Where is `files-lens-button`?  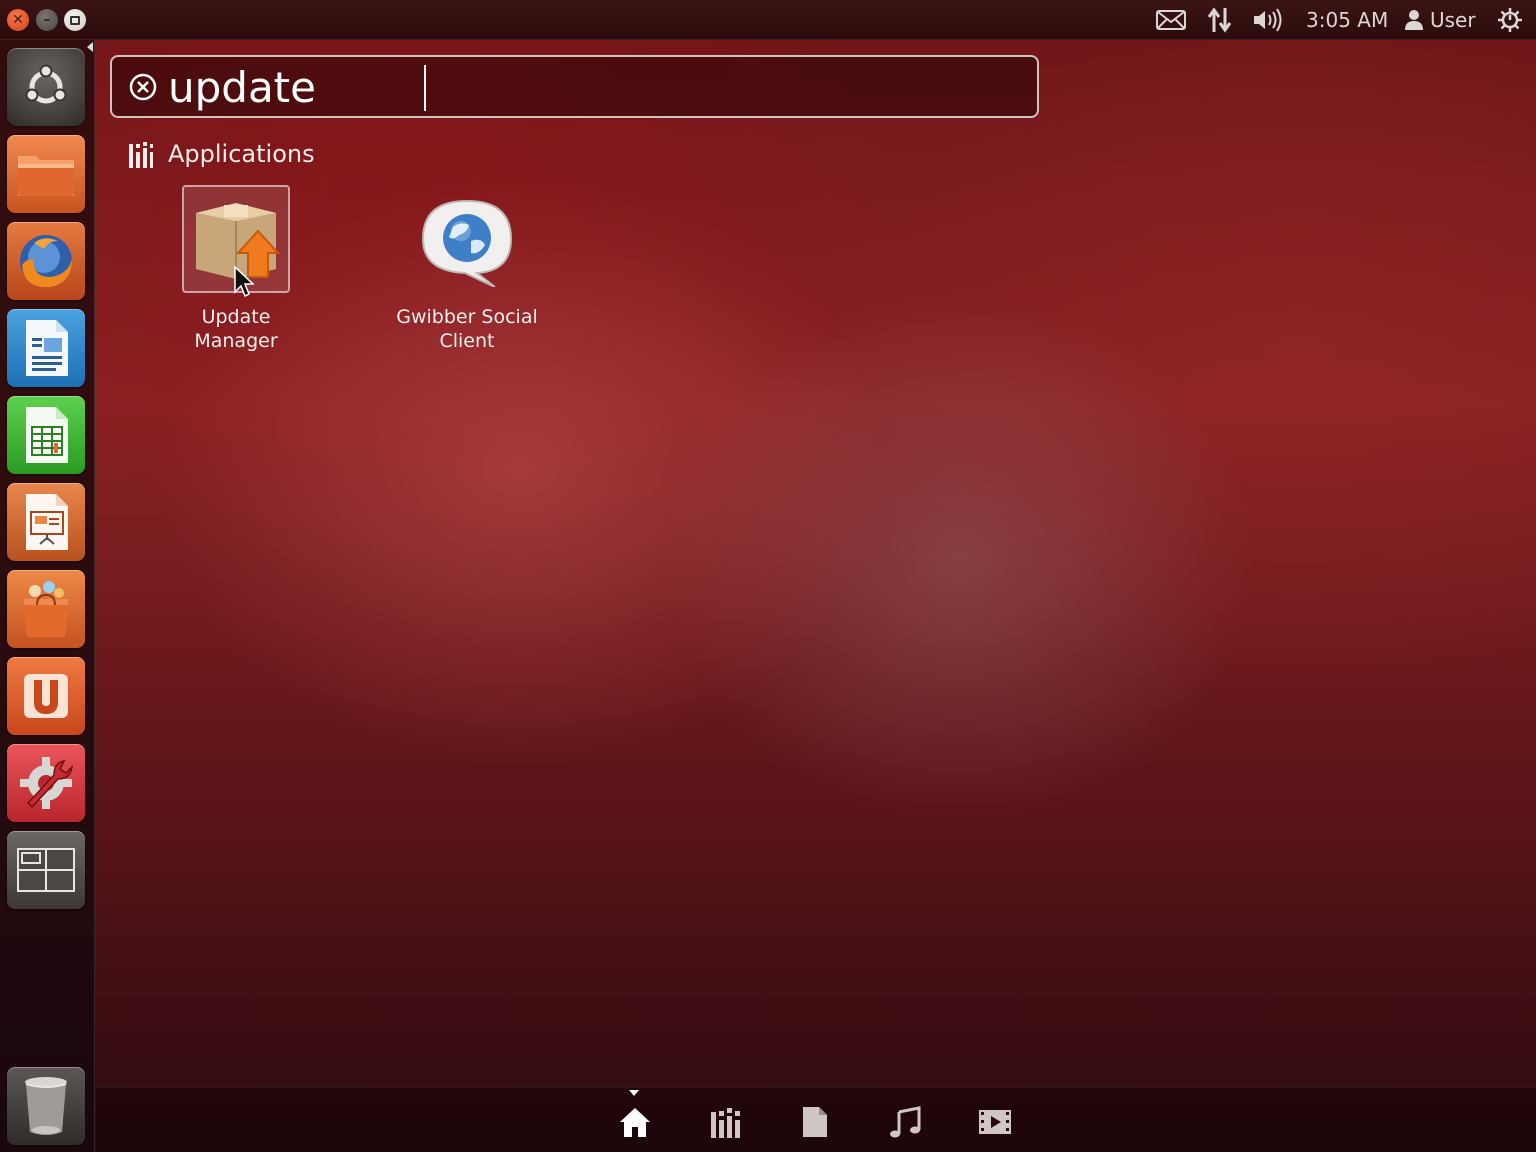 files-lens-button is located at coordinates (815, 1122).